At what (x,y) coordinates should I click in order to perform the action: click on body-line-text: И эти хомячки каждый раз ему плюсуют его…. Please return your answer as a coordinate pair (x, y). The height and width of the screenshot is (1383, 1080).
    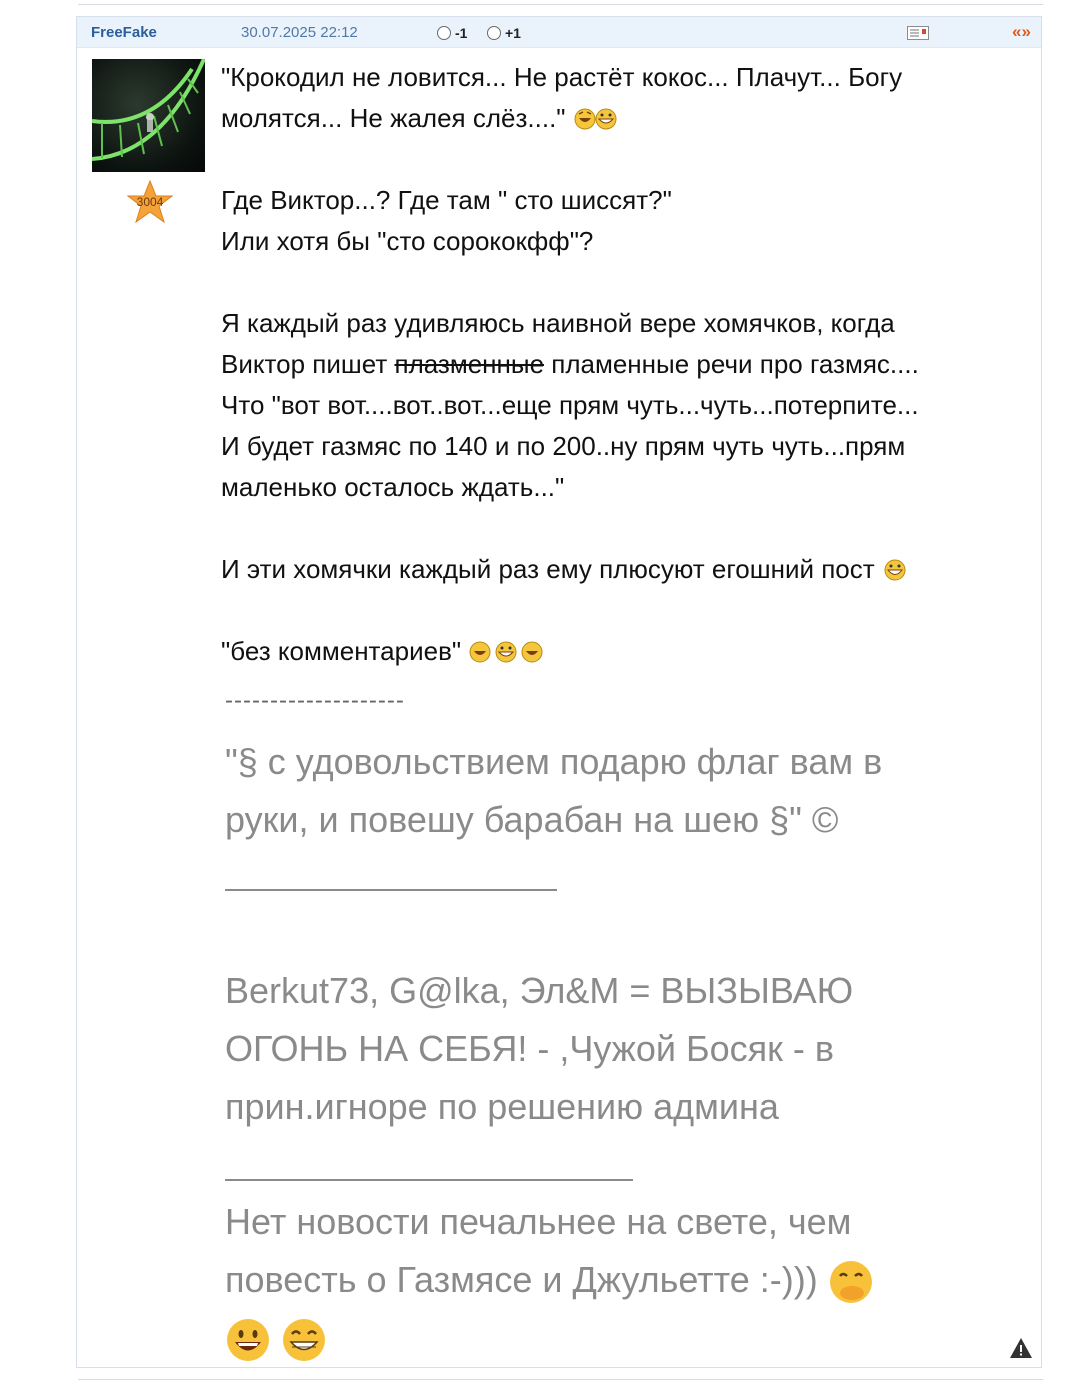
    Looking at the image, I should click on (548, 569).